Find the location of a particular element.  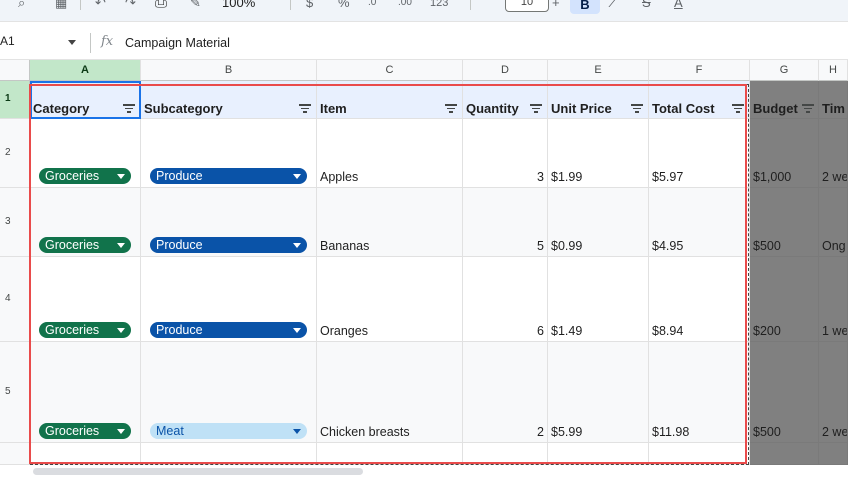

increase-decimal-button: .00 is located at coordinates (405, 6).